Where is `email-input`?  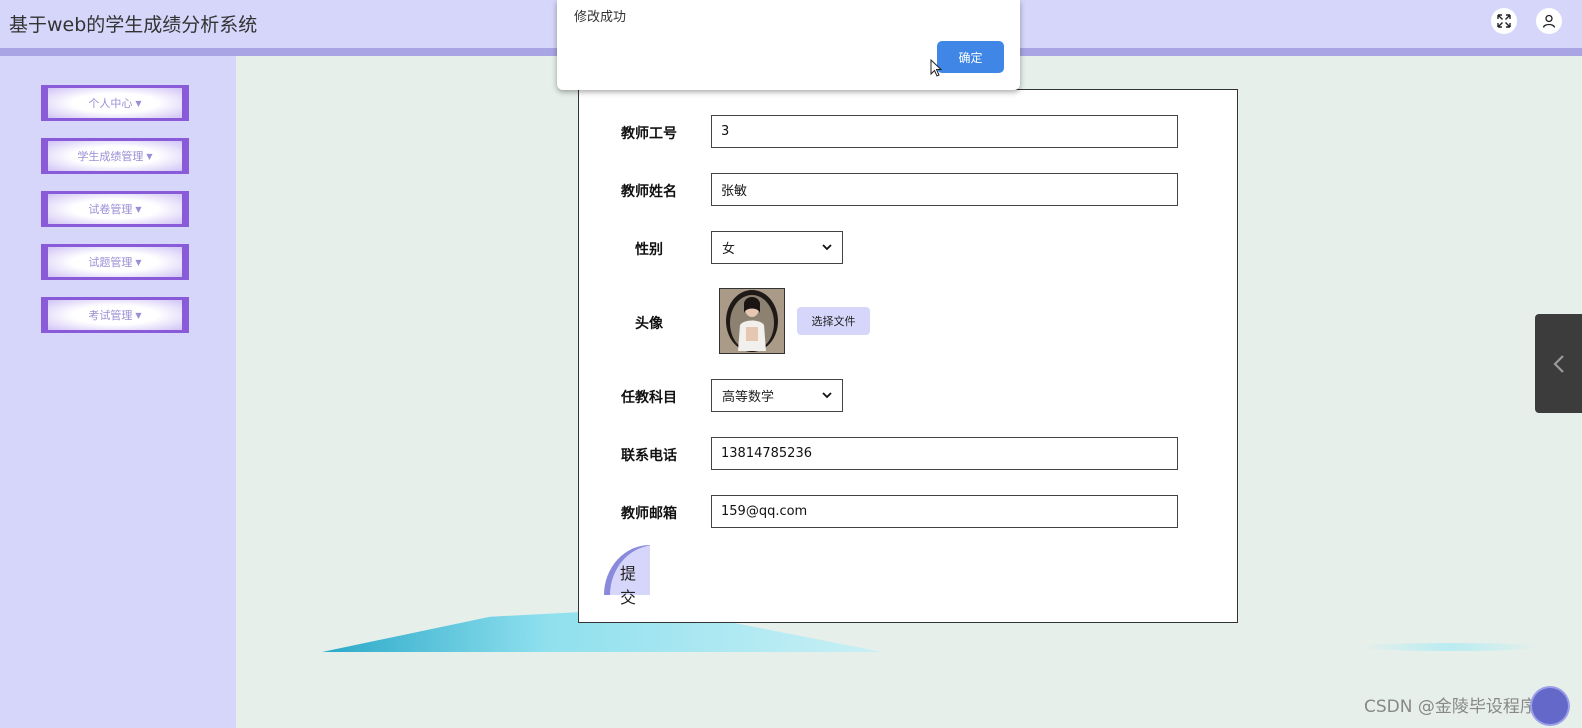 email-input is located at coordinates (944, 511).